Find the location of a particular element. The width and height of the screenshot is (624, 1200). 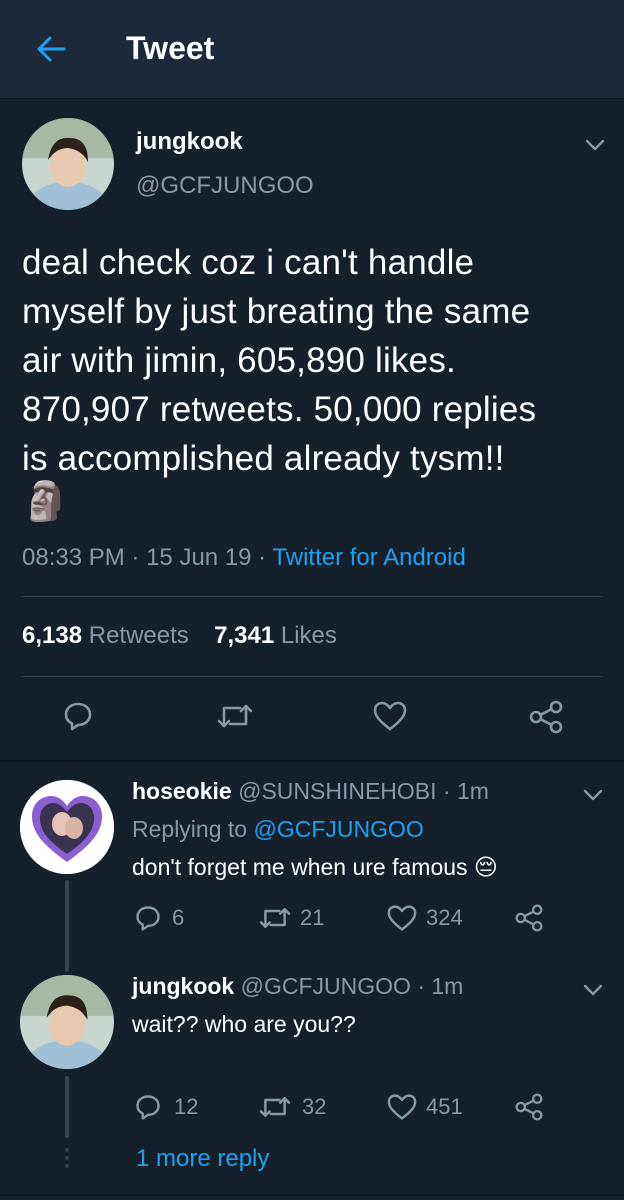

replying-to-handle: @GCFJUNGOO is located at coordinates (338, 829).